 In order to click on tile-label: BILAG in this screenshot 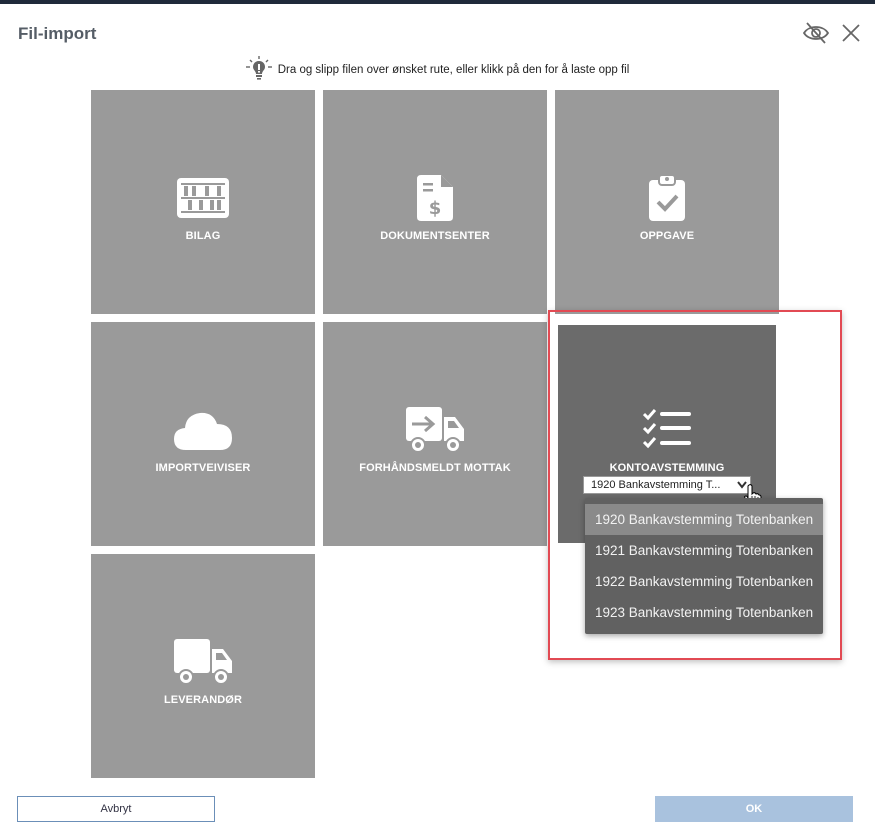, I will do `click(203, 236)`.